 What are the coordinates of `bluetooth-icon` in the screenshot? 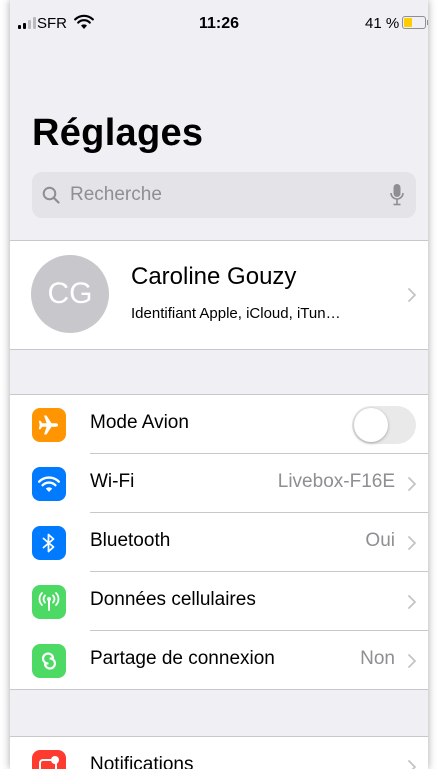 It's located at (49, 543).